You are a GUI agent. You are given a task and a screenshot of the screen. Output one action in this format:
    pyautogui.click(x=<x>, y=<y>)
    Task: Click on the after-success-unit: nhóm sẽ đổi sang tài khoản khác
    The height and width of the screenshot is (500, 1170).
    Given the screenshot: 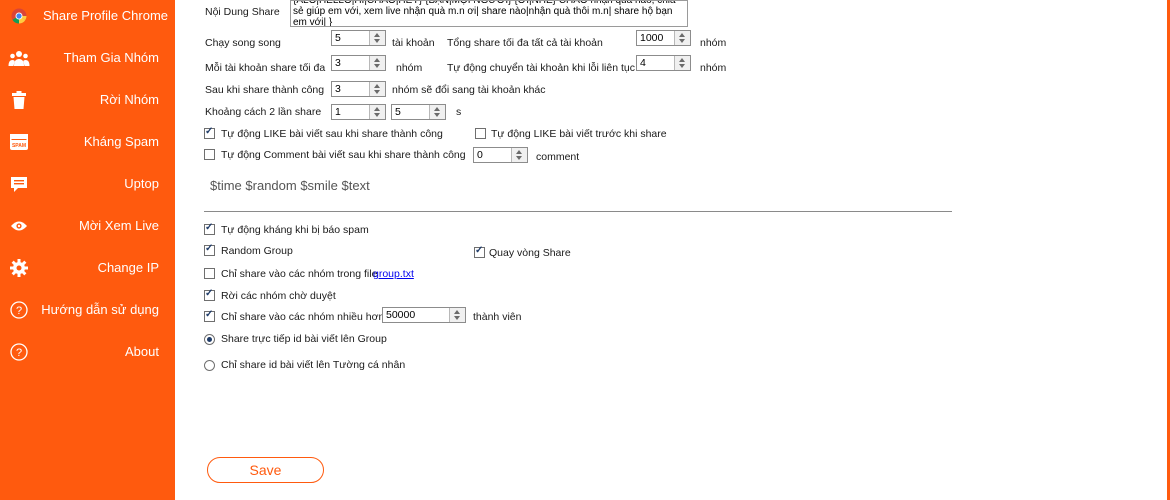 What is the action you would take?
    pyautogui.click(x=469, y=90)
    